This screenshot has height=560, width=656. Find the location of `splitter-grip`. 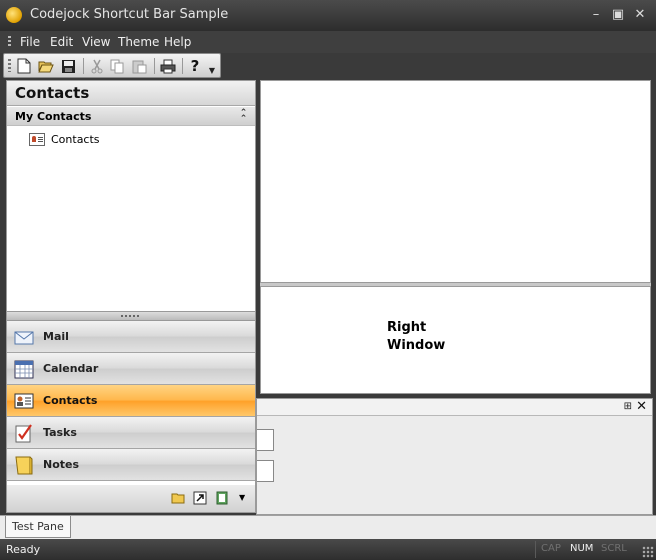

splitter-grip is located at coordinates (131, 316).